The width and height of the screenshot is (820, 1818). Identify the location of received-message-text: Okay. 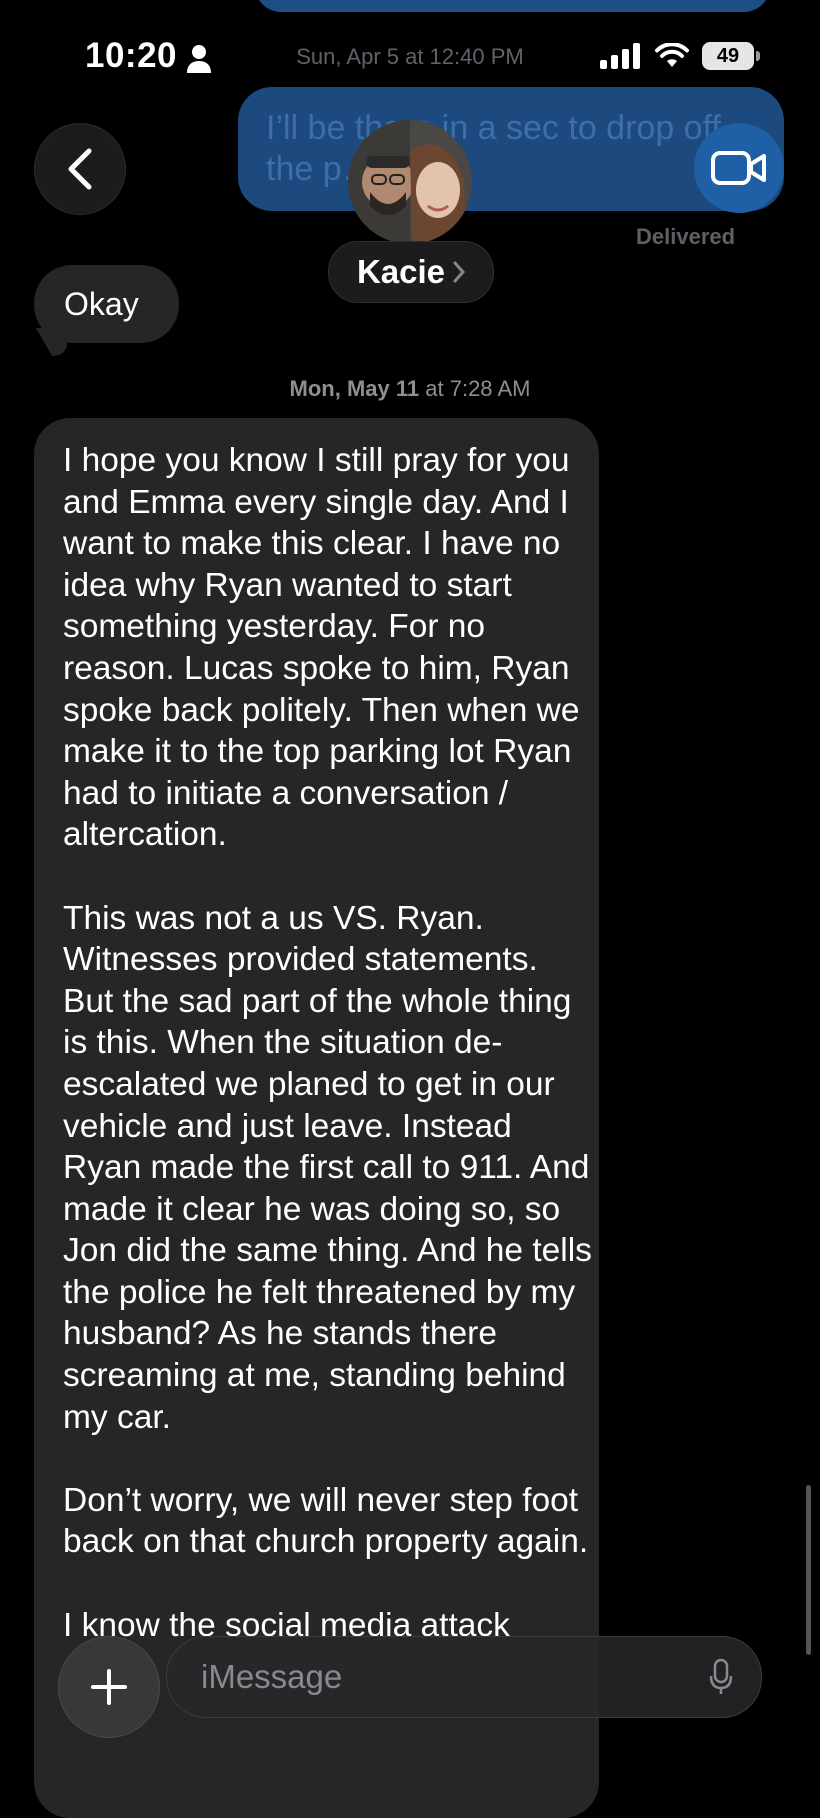
(101, 303).